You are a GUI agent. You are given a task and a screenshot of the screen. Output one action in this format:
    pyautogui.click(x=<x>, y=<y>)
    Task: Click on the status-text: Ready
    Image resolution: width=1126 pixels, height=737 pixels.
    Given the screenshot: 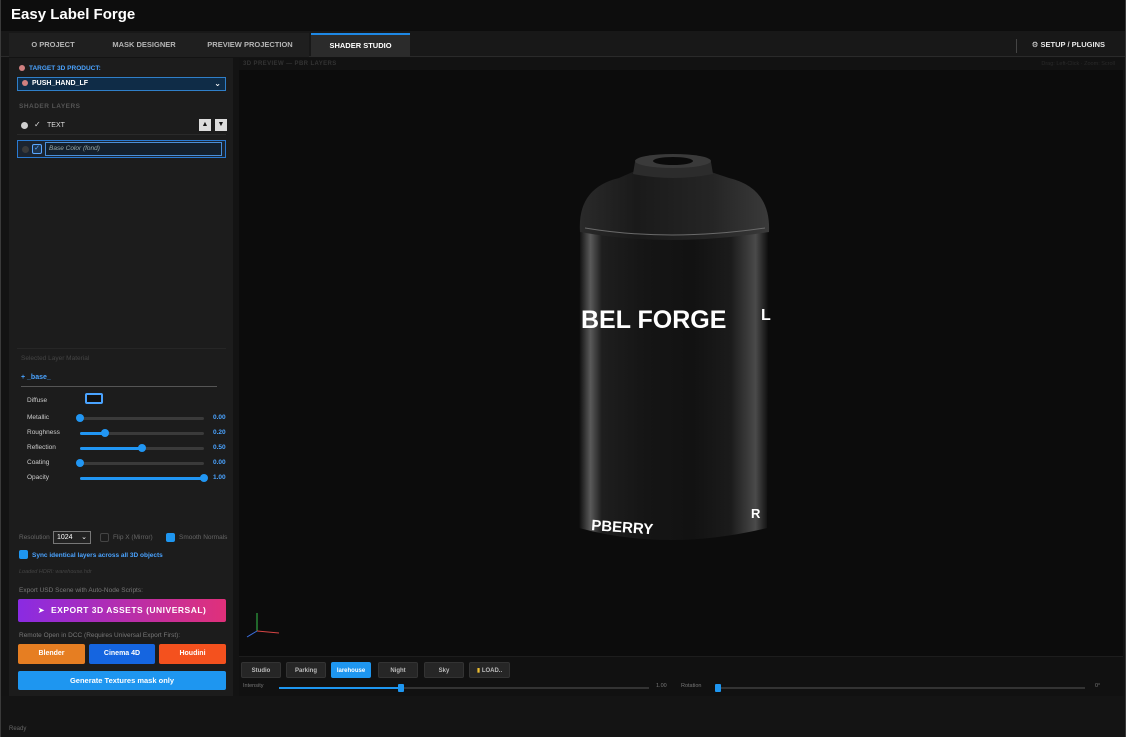 What is the action you would take?
    pyautogui.click(x=18, y=729)
    